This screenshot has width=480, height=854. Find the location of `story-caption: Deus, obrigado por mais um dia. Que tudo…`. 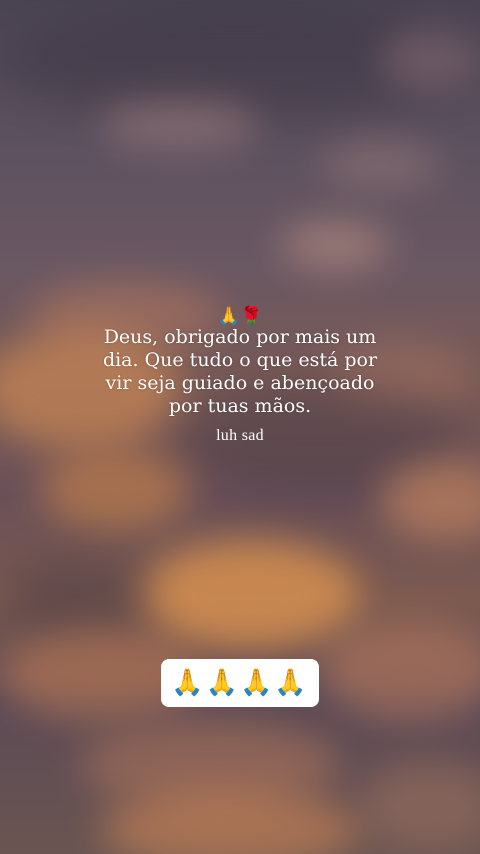

story-caption: Deus, obrigado por mais um dia. Que tudo… is located at coordinates (240, 371).